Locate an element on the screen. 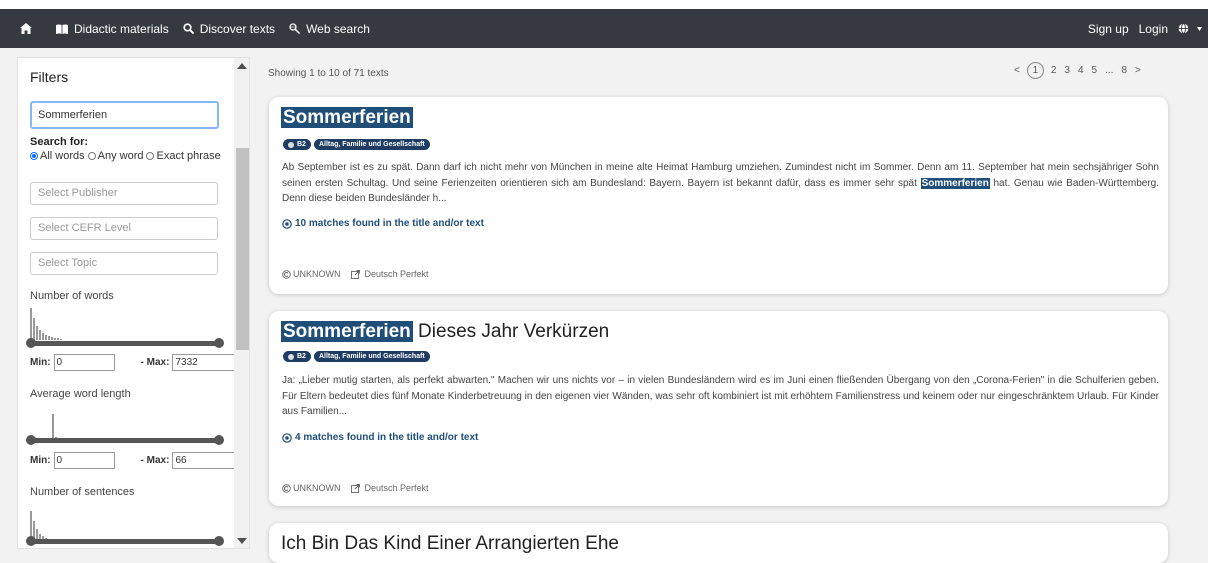 The width and height of the screenshot is (1208, 563). result-meta: UNKNOWN Deutsch Perfekt is located at coordinates (355, 274).